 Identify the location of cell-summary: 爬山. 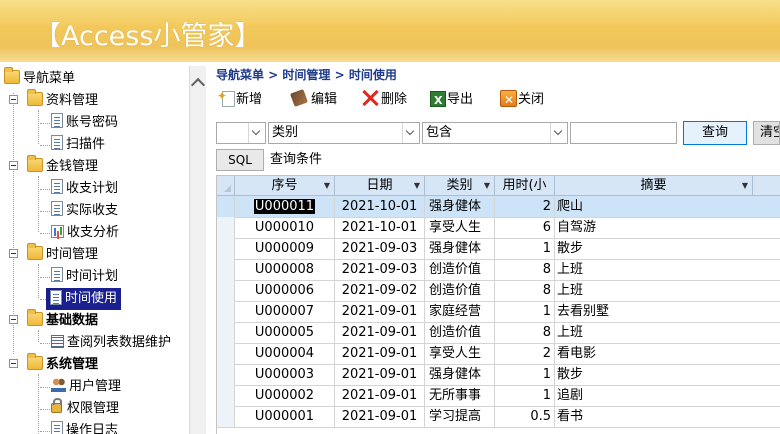
(667, 207).